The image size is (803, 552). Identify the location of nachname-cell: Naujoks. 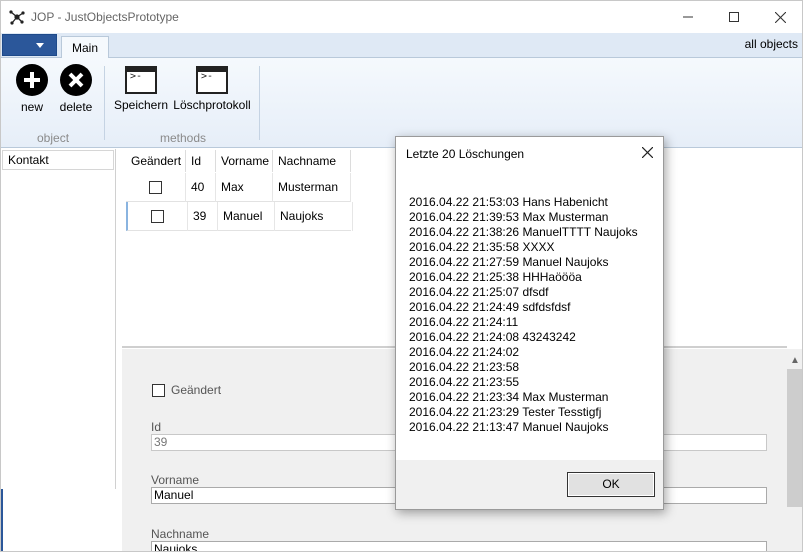
(314, 216).